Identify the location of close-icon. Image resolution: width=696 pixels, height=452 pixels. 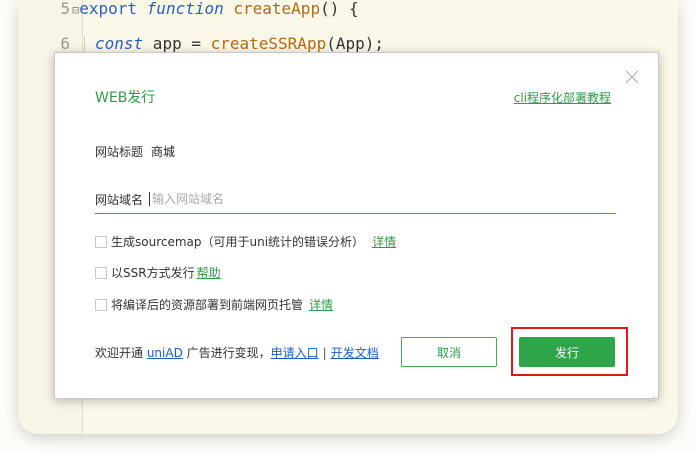
(632, 77).